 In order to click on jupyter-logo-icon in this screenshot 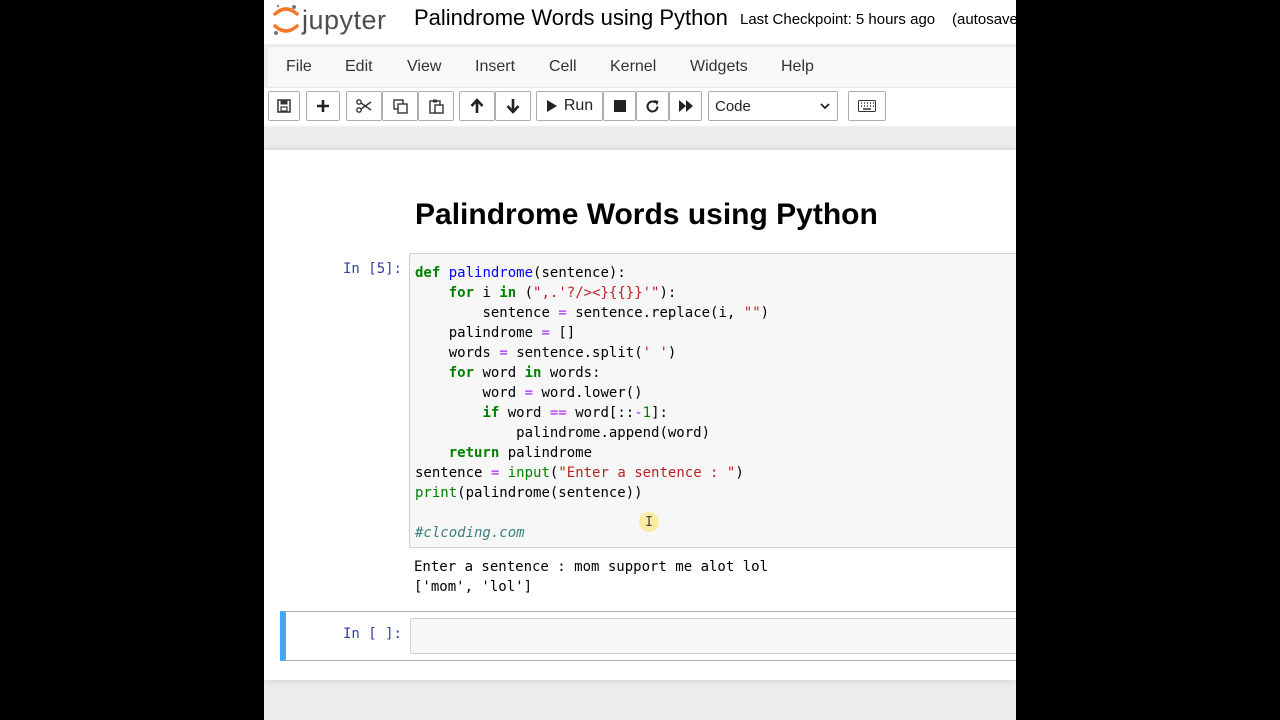, I will do `click(286, 19)`.